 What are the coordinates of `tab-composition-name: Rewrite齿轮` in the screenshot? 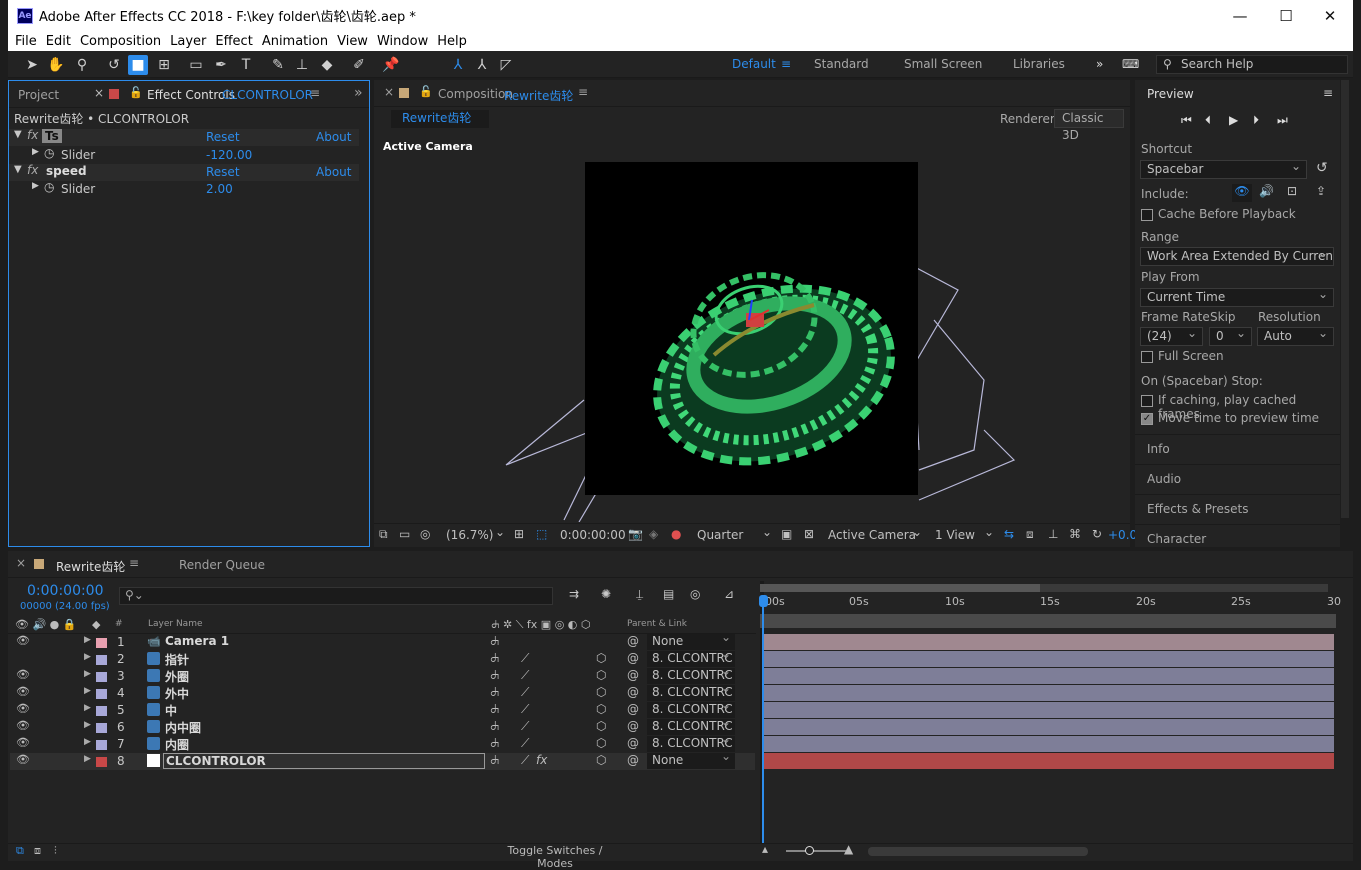 It's located at (538, 95).